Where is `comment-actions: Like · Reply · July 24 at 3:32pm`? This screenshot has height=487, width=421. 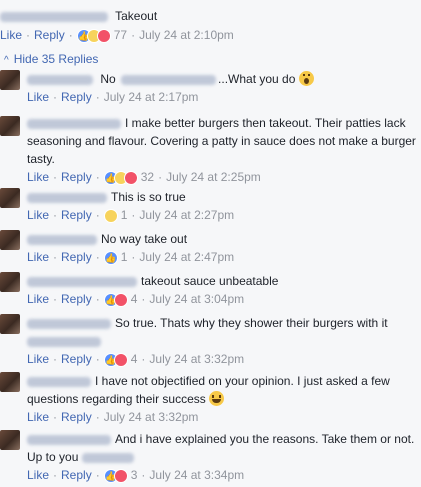 comment-actions: Like · Reply · July 24 at 3:32pm is located at coordinates (113, 417).